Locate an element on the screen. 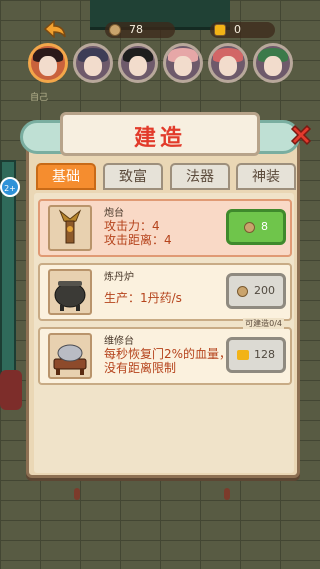 The height and width of the screenshot is (569, 320). back-arrow-icon is located at coordinates (54, 29).